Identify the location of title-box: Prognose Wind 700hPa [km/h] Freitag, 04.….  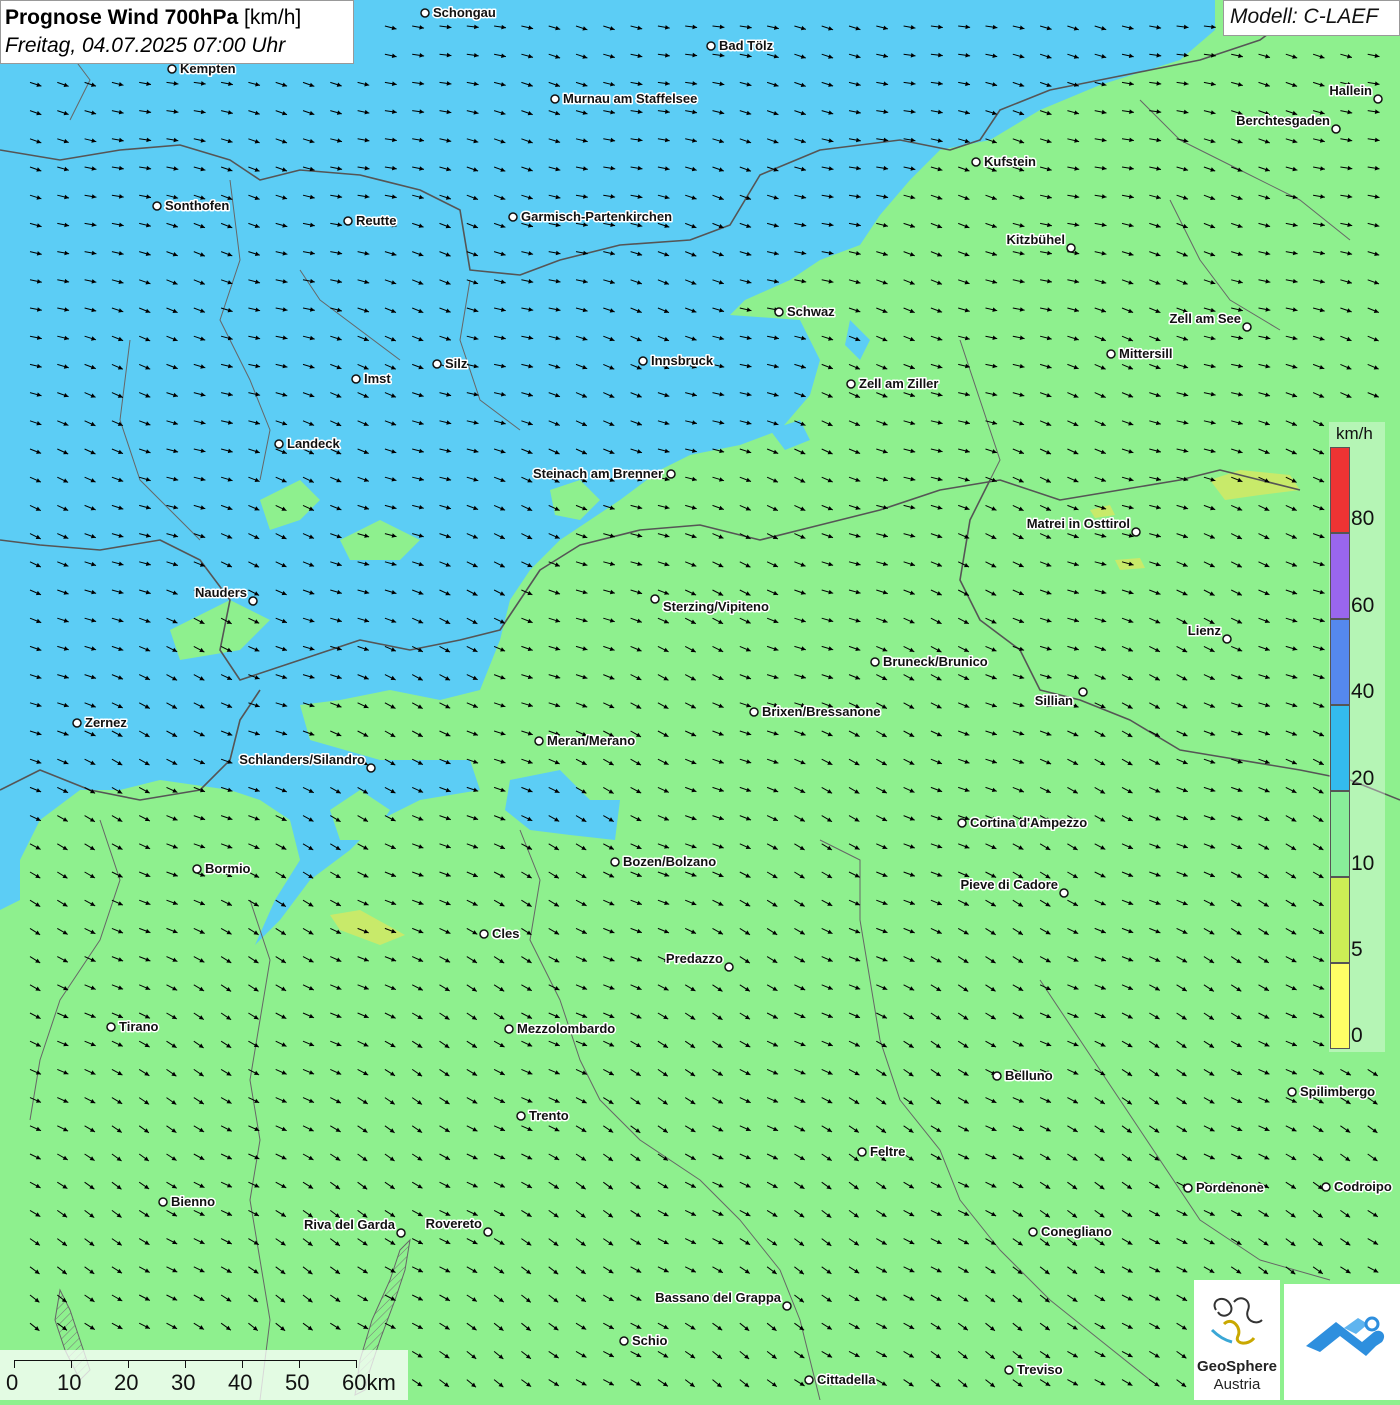
(177, 32).